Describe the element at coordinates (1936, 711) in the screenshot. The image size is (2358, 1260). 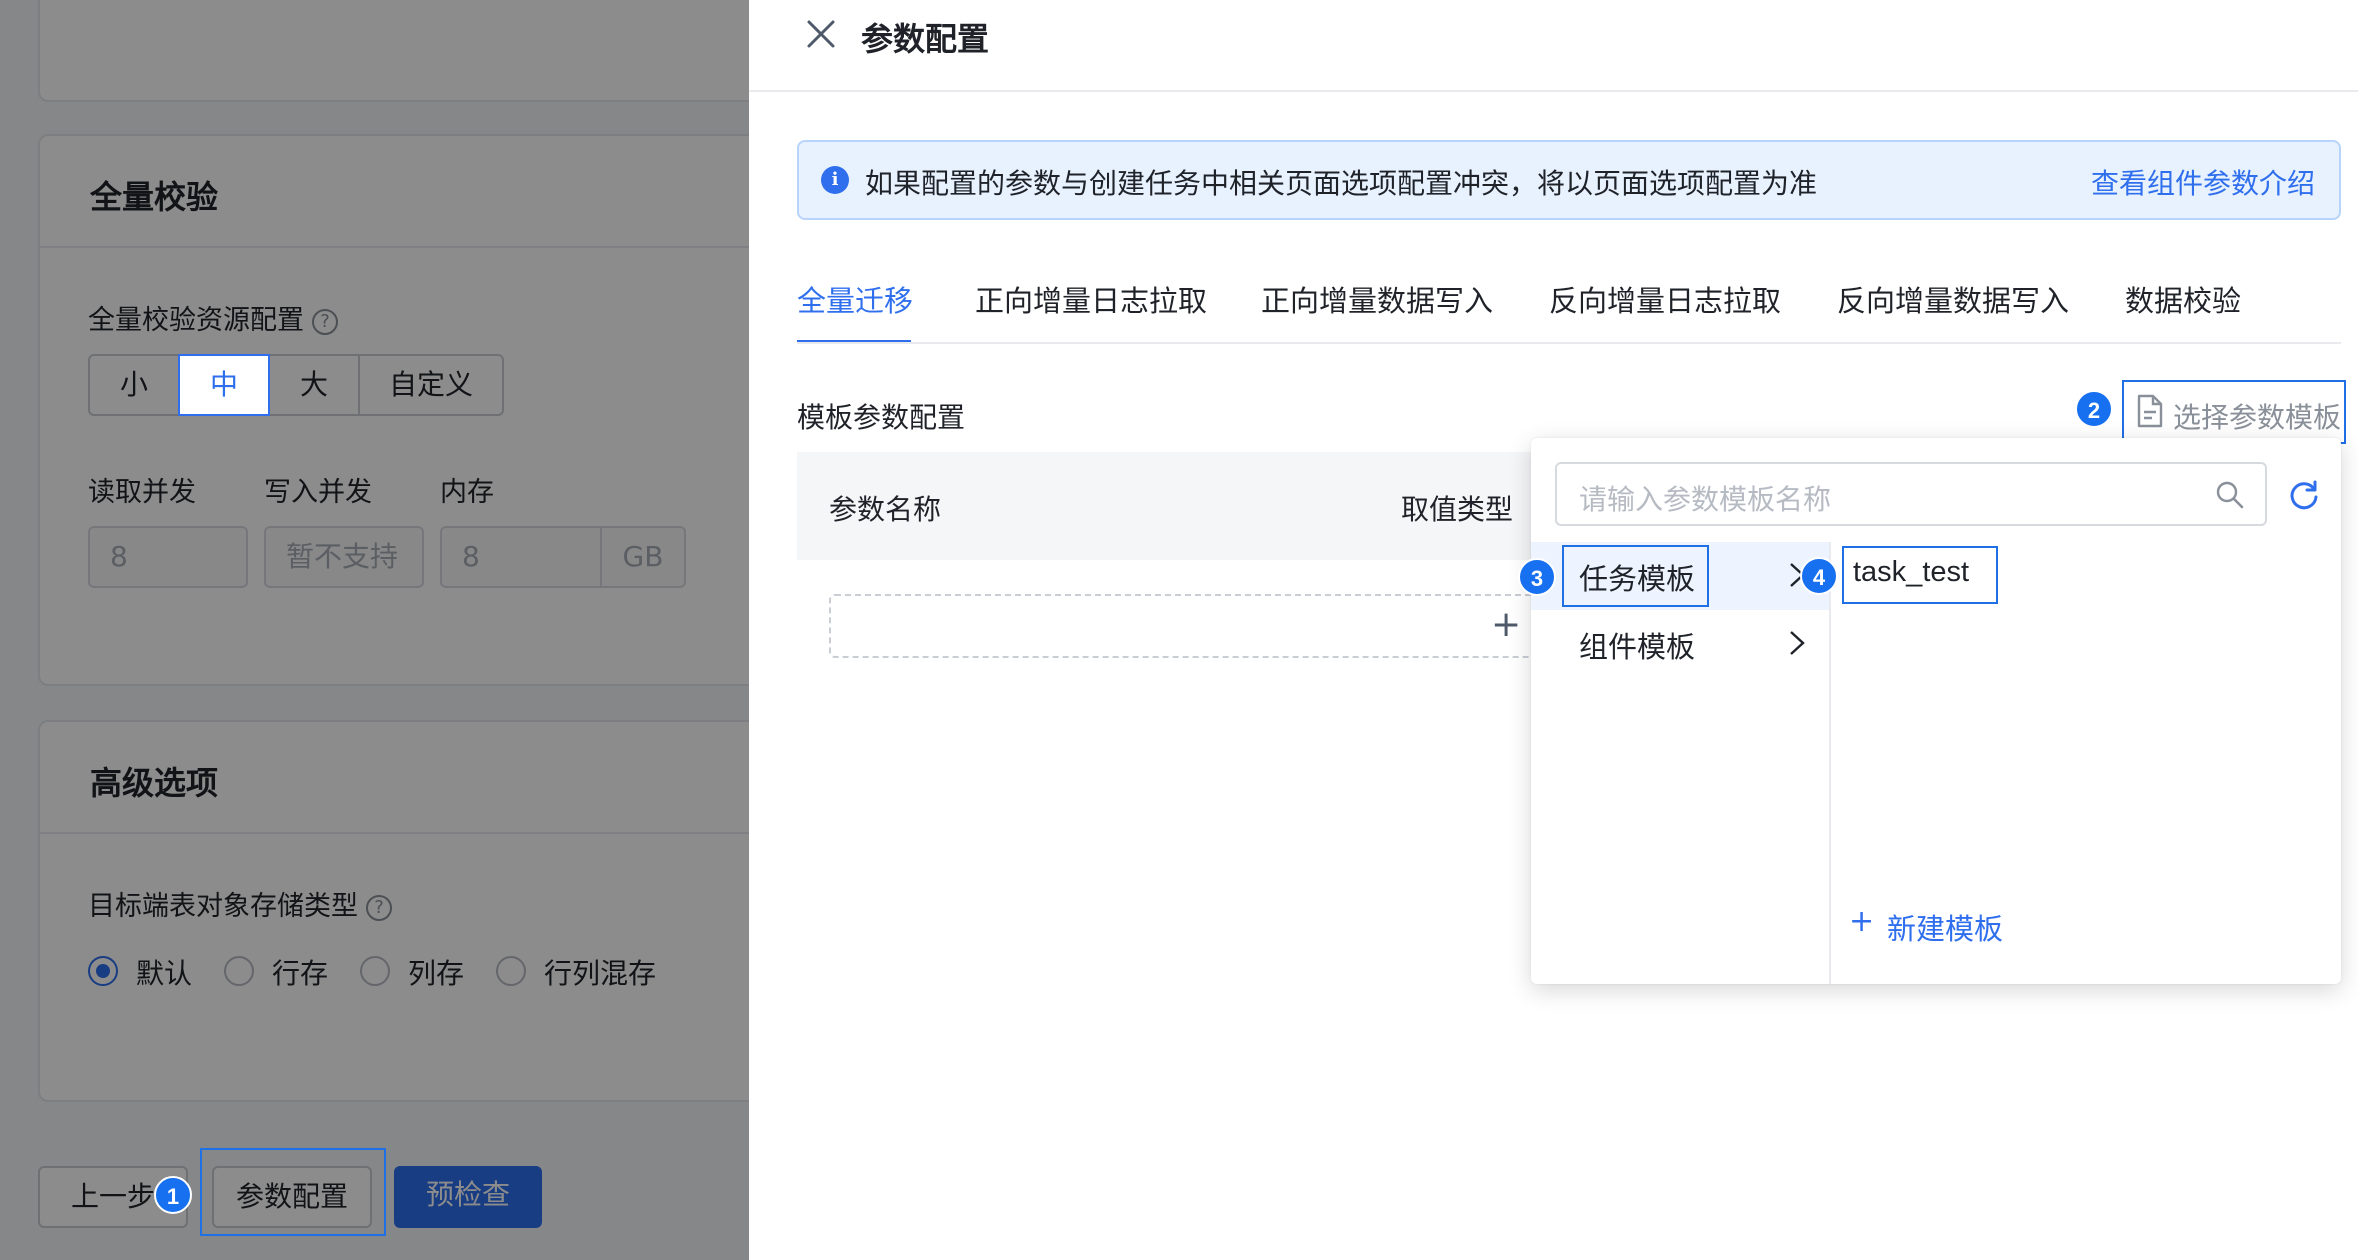
I see `template-popover: 请输入参数模板名称 任务模板 组件模板 task_test + 新建模板` at that location.